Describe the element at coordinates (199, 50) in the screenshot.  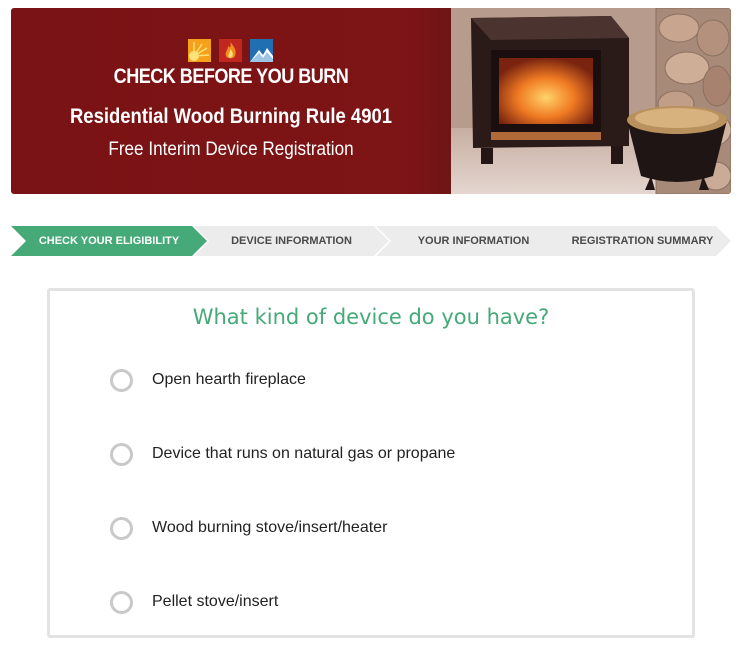
I see `sun-icon` at that location.